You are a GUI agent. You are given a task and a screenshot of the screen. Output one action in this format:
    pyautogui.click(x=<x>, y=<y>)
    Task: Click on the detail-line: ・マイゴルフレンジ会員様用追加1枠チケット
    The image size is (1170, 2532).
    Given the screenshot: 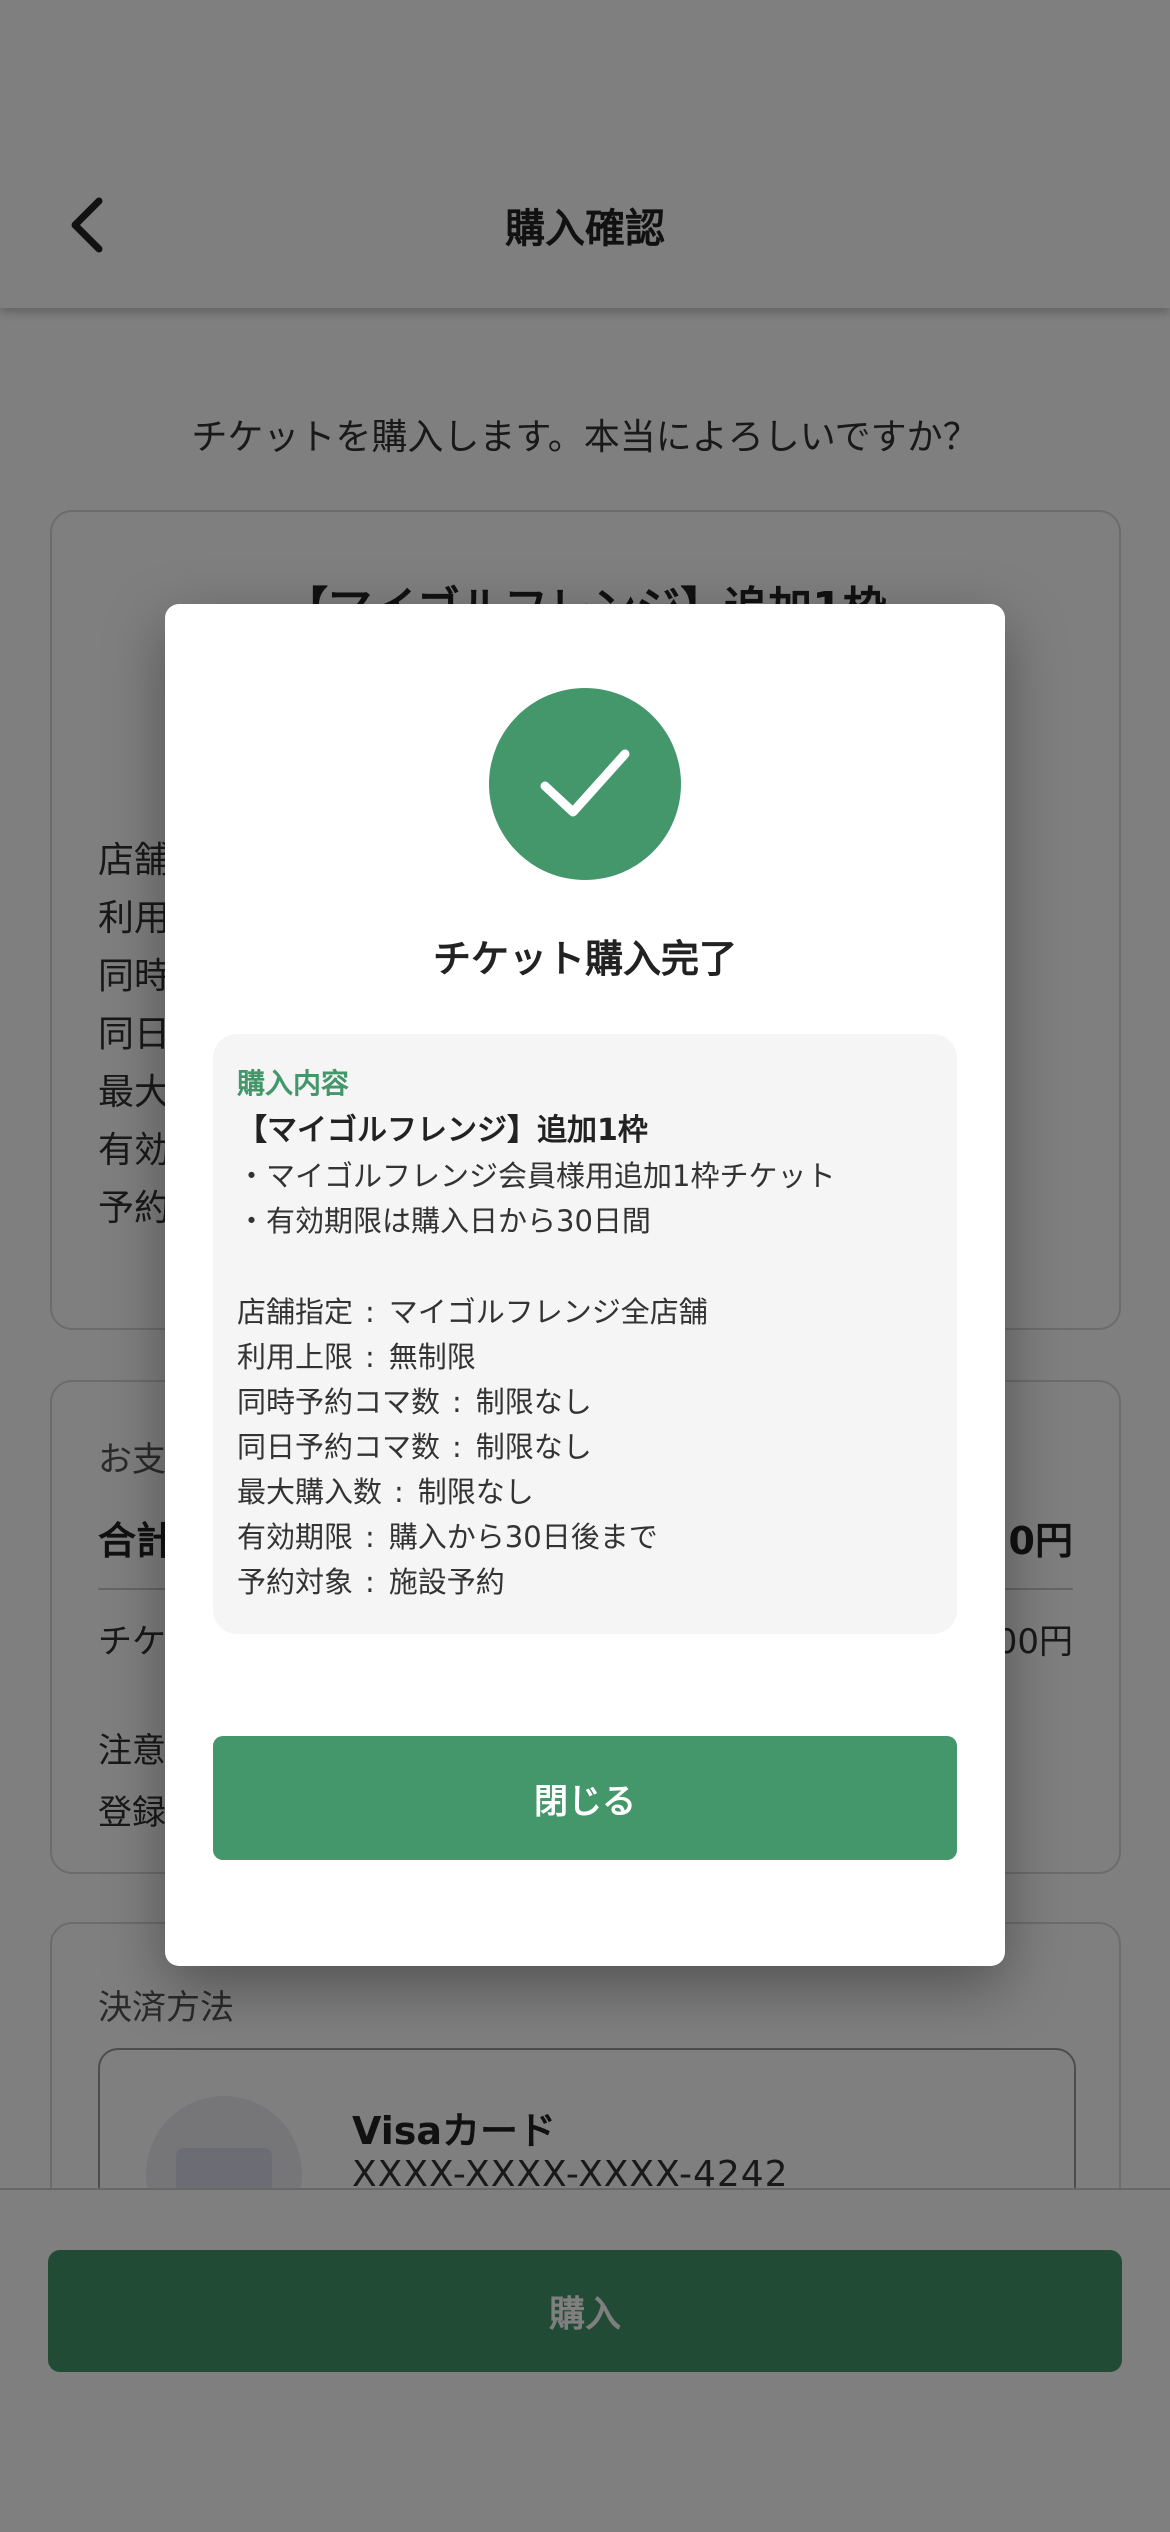 What is the action you would take?
    pyautogui.click(x=536, y=1176)
    